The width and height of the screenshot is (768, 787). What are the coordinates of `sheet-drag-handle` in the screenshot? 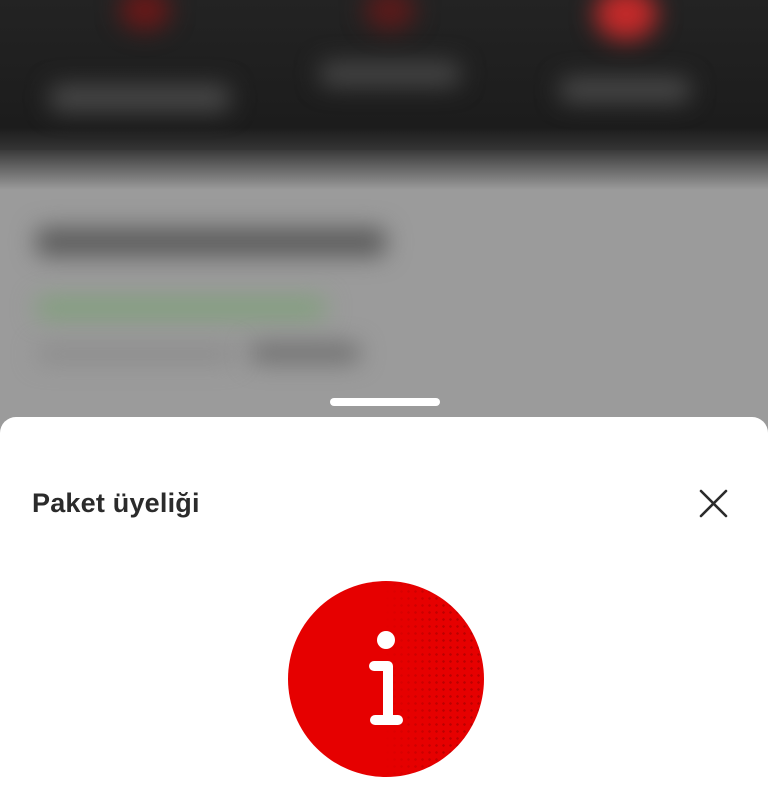 It's located at (385, 402).